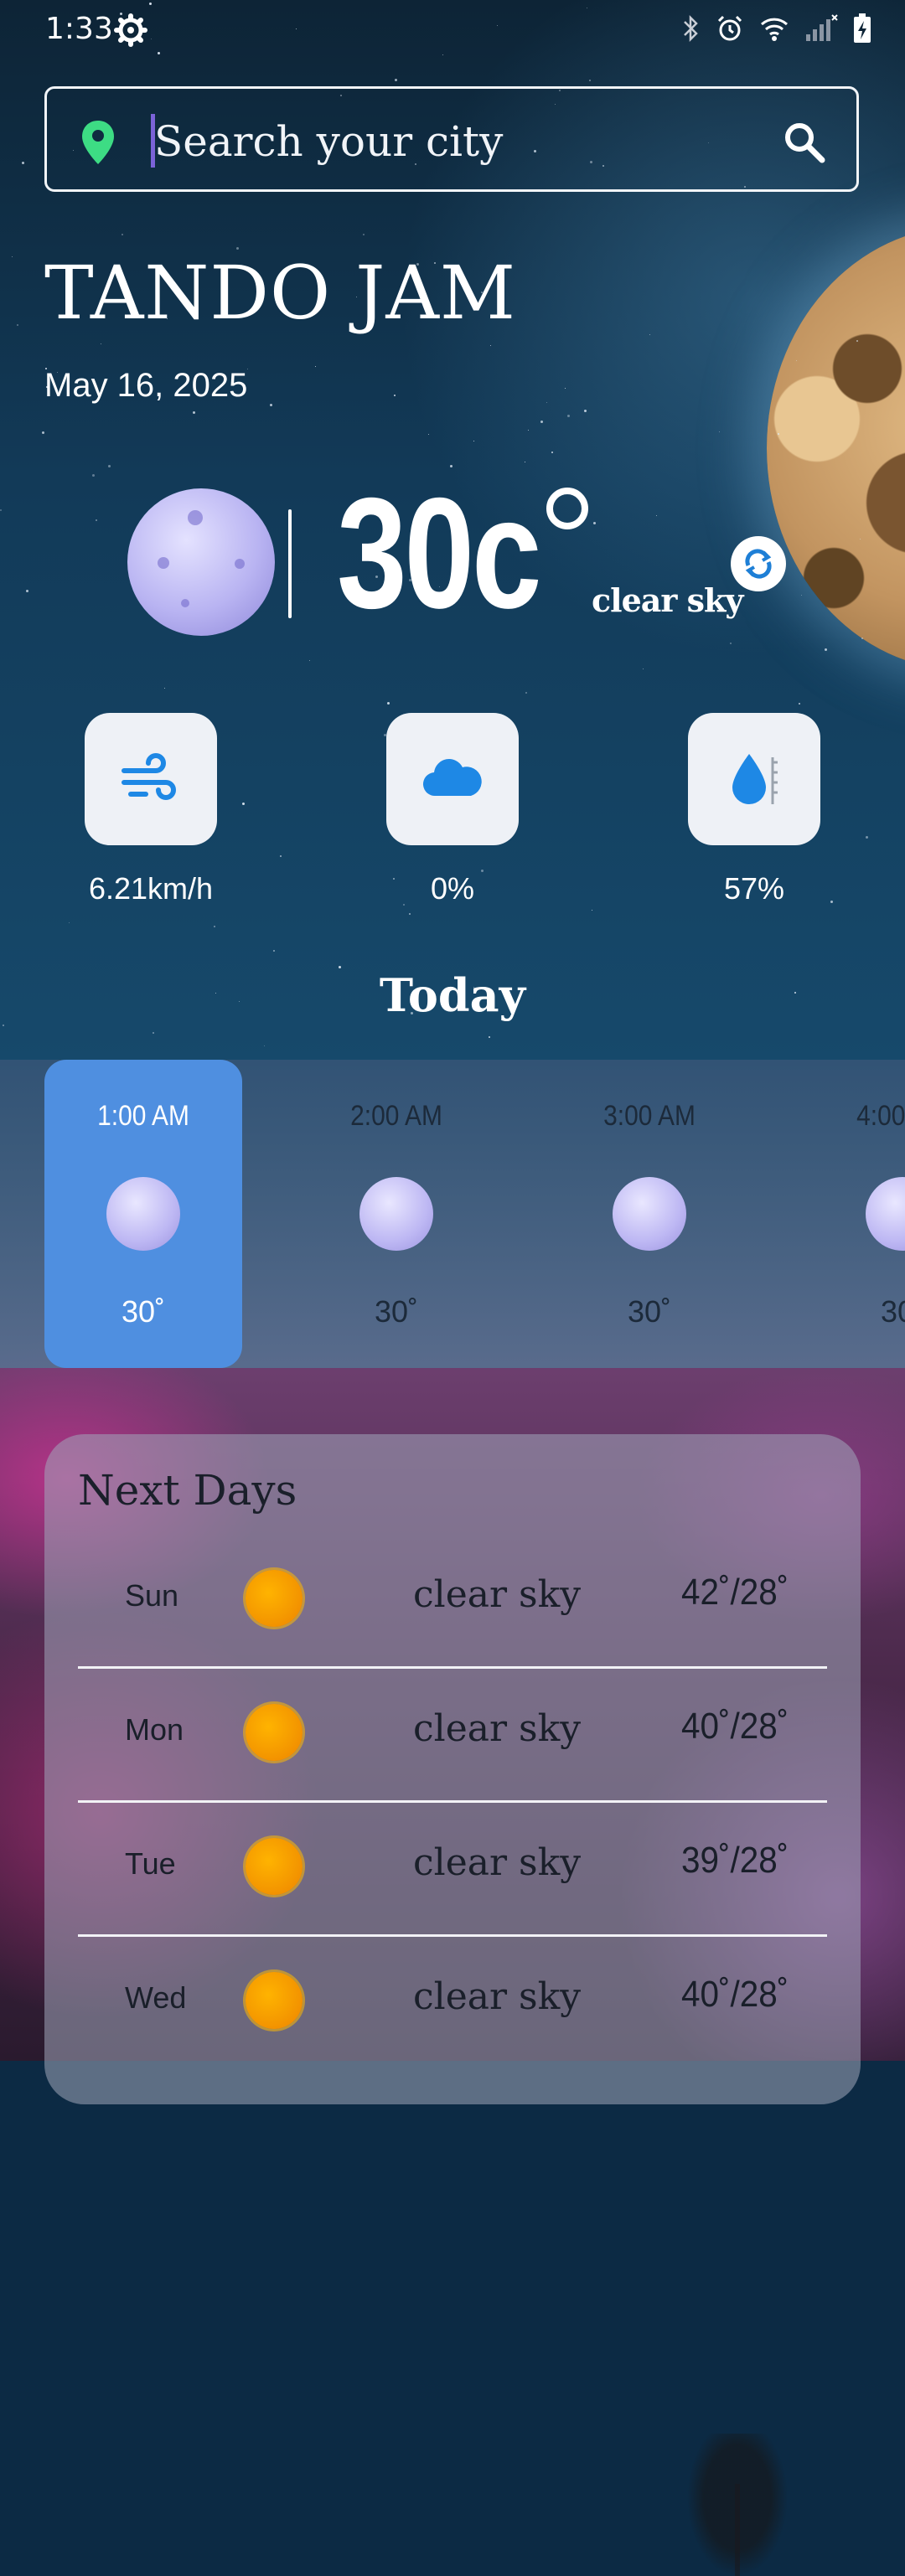 The image size is (905, 2576). What do you see at coordinates (98, 142) in the screenshot?
I see `location-pin-icon` at bounding box center [98, 142].